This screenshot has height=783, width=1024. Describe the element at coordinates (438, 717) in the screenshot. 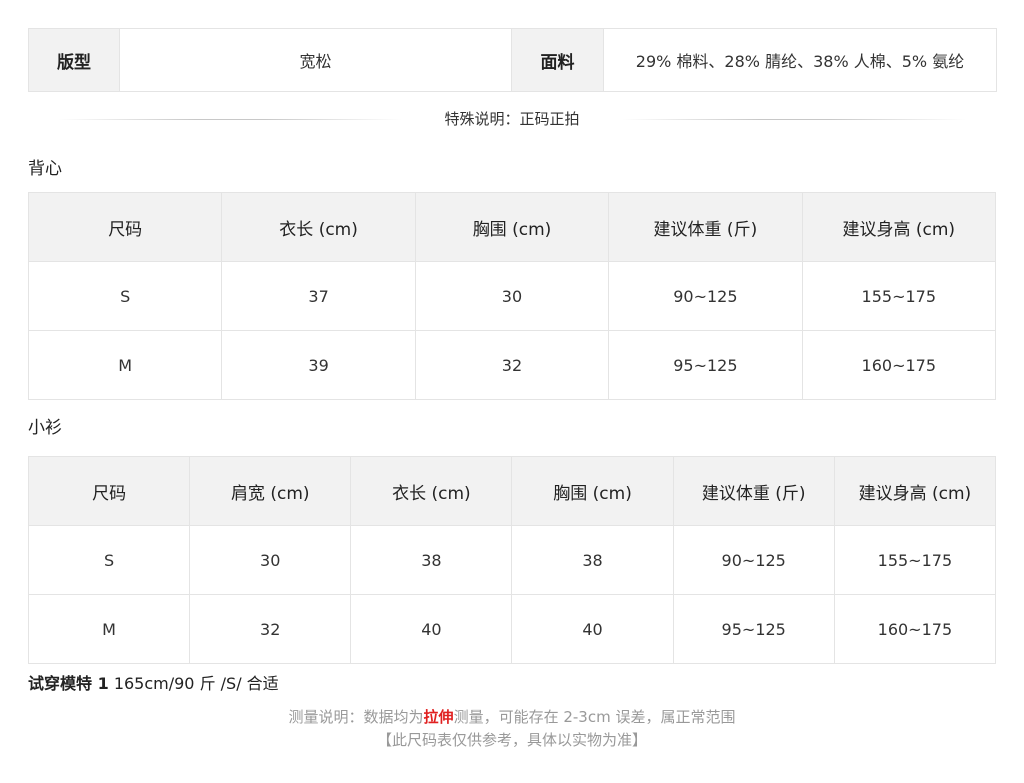

I see `notes-highlight: 拉伸` at that location.